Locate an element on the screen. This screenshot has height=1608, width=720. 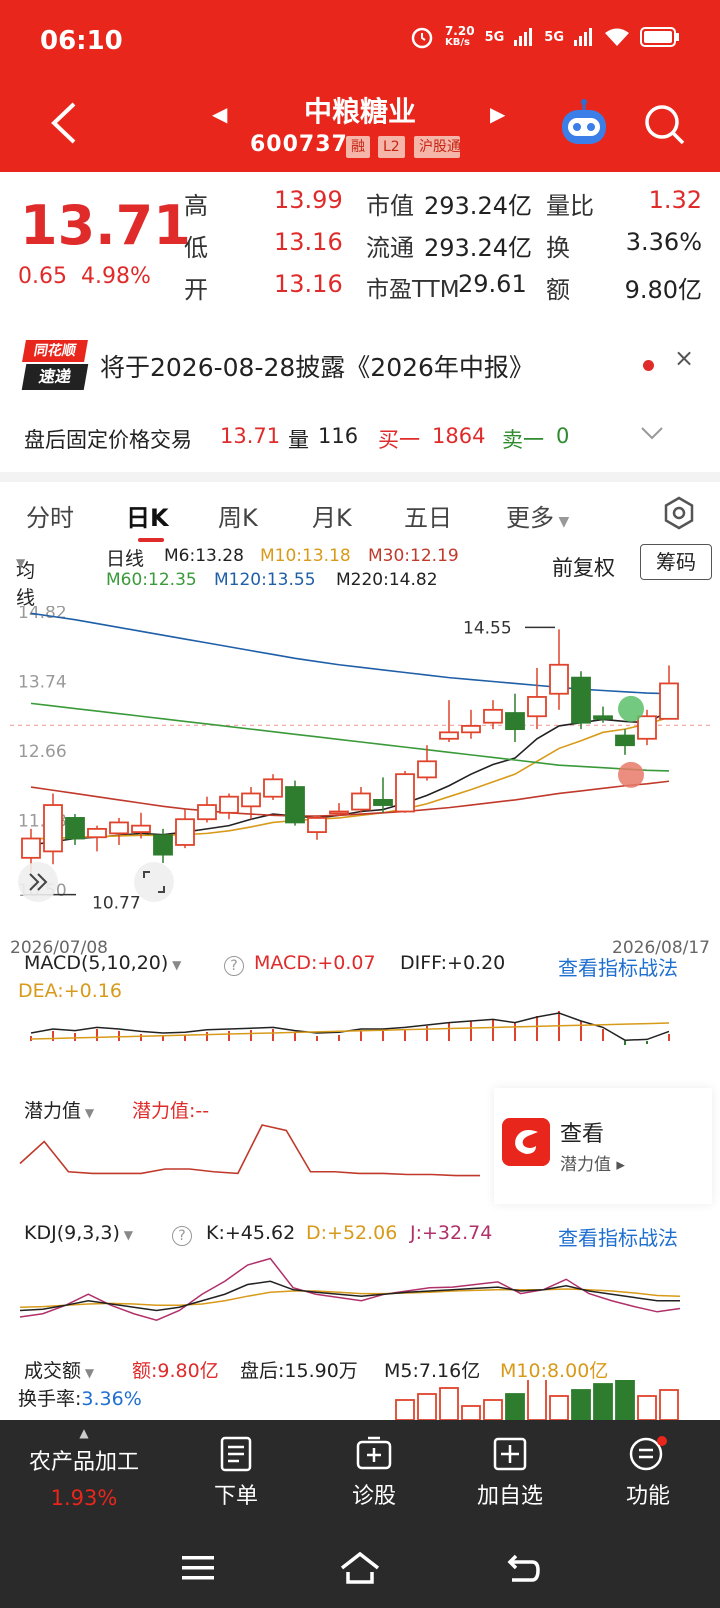
label-mktcap: 市值 is located at coordinates (390, 206).